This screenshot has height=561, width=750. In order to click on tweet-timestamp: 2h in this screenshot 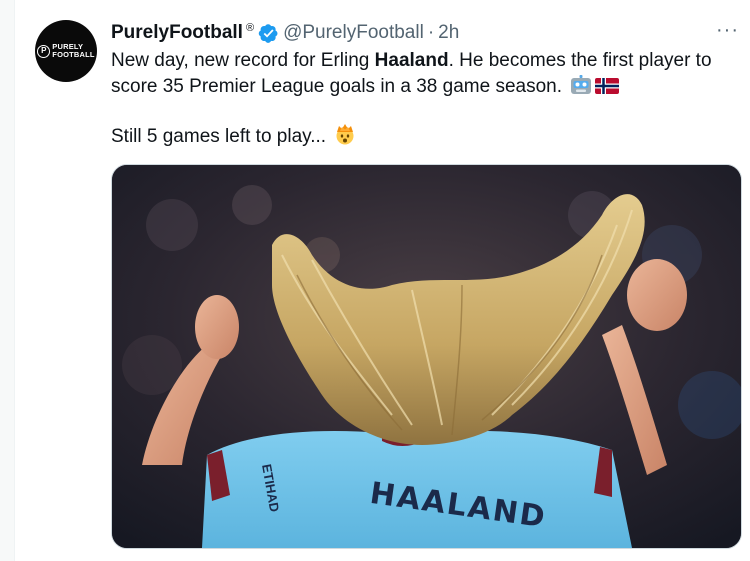, I will do `click(448, 33)`.